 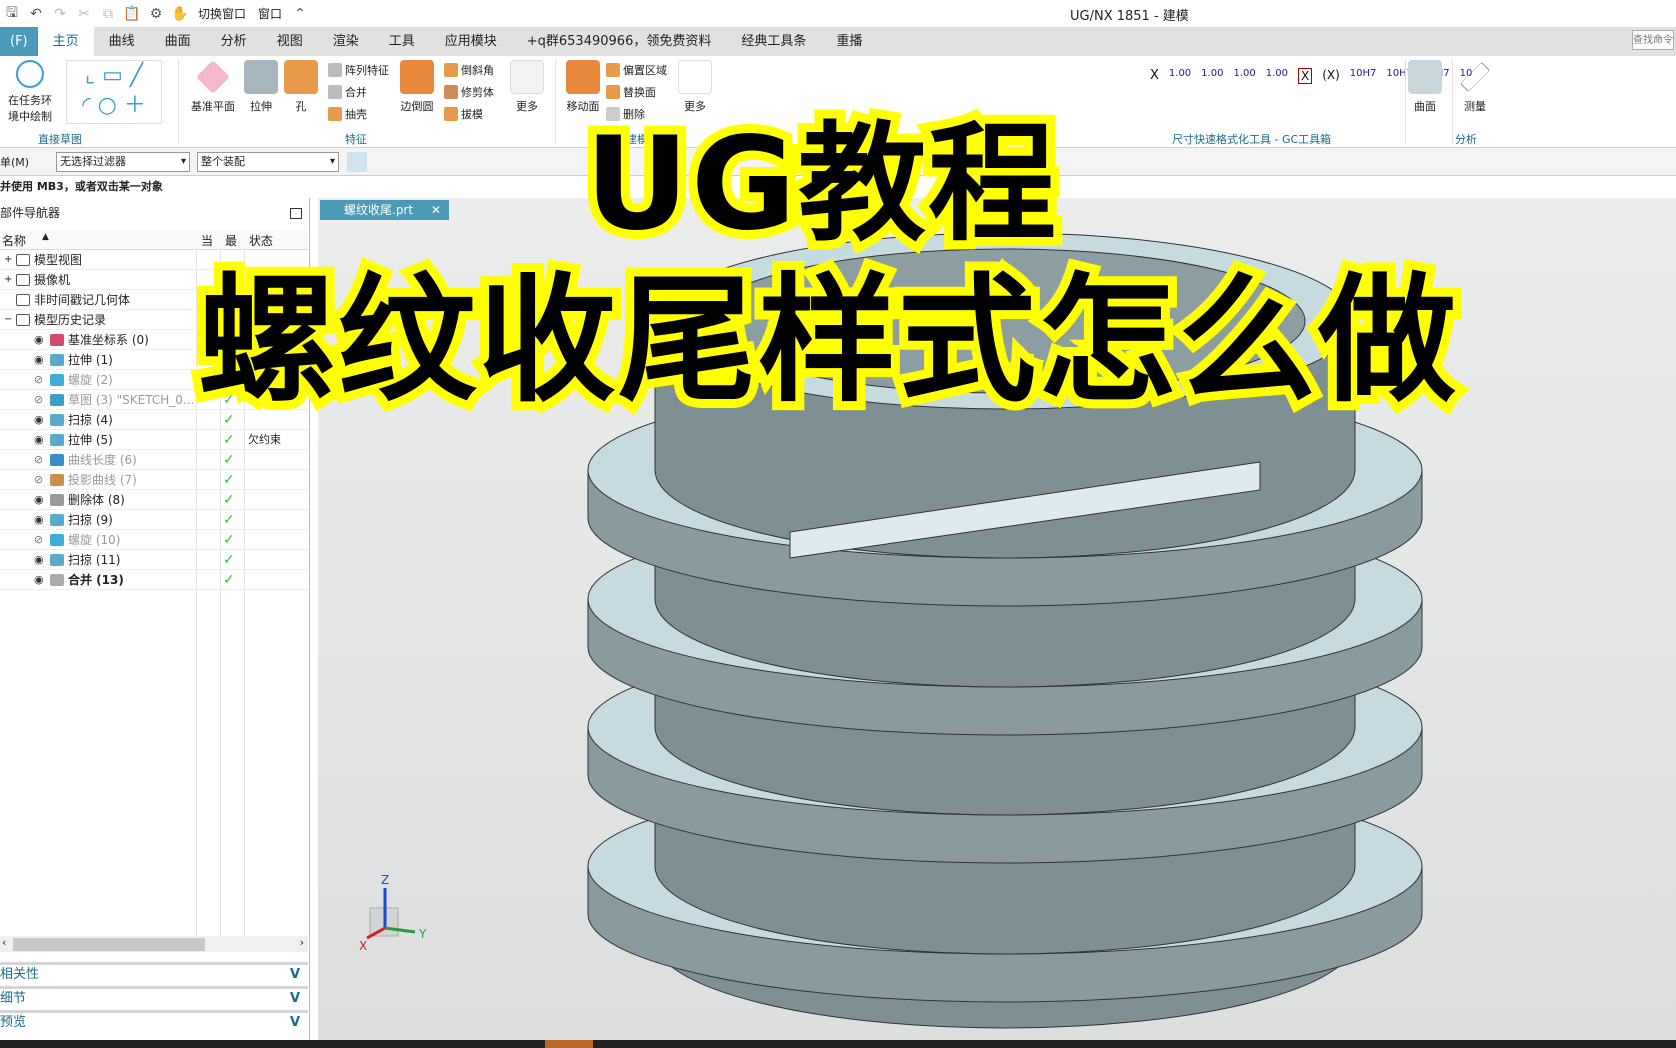 What do you see at coordinates (357, 162) in the screenshot?
I see `snap-icon` at bounding box center [357, 162].